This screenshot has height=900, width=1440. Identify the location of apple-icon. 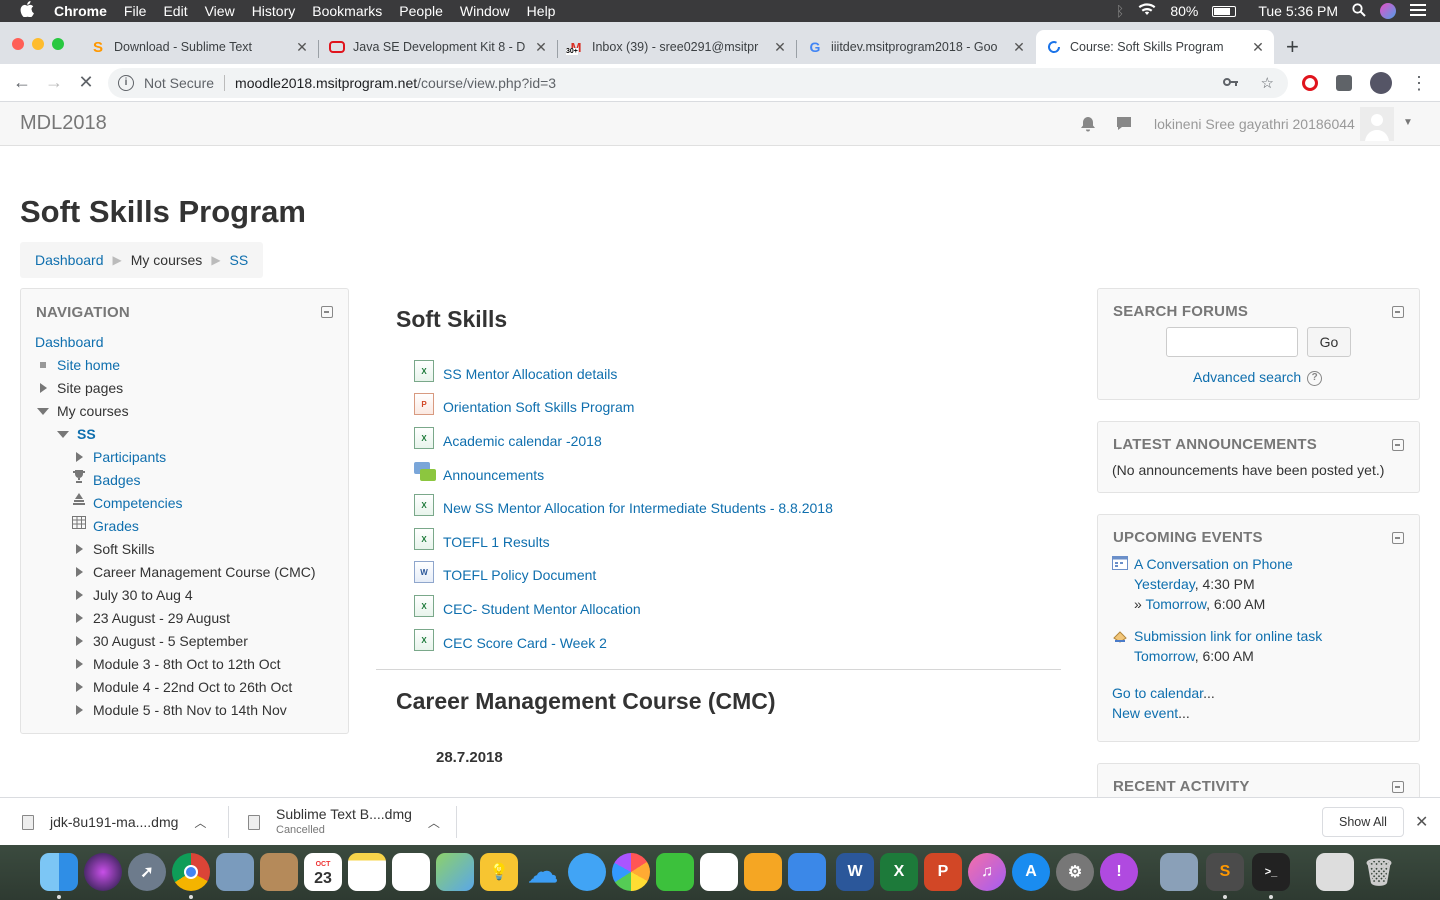
(29, 11).